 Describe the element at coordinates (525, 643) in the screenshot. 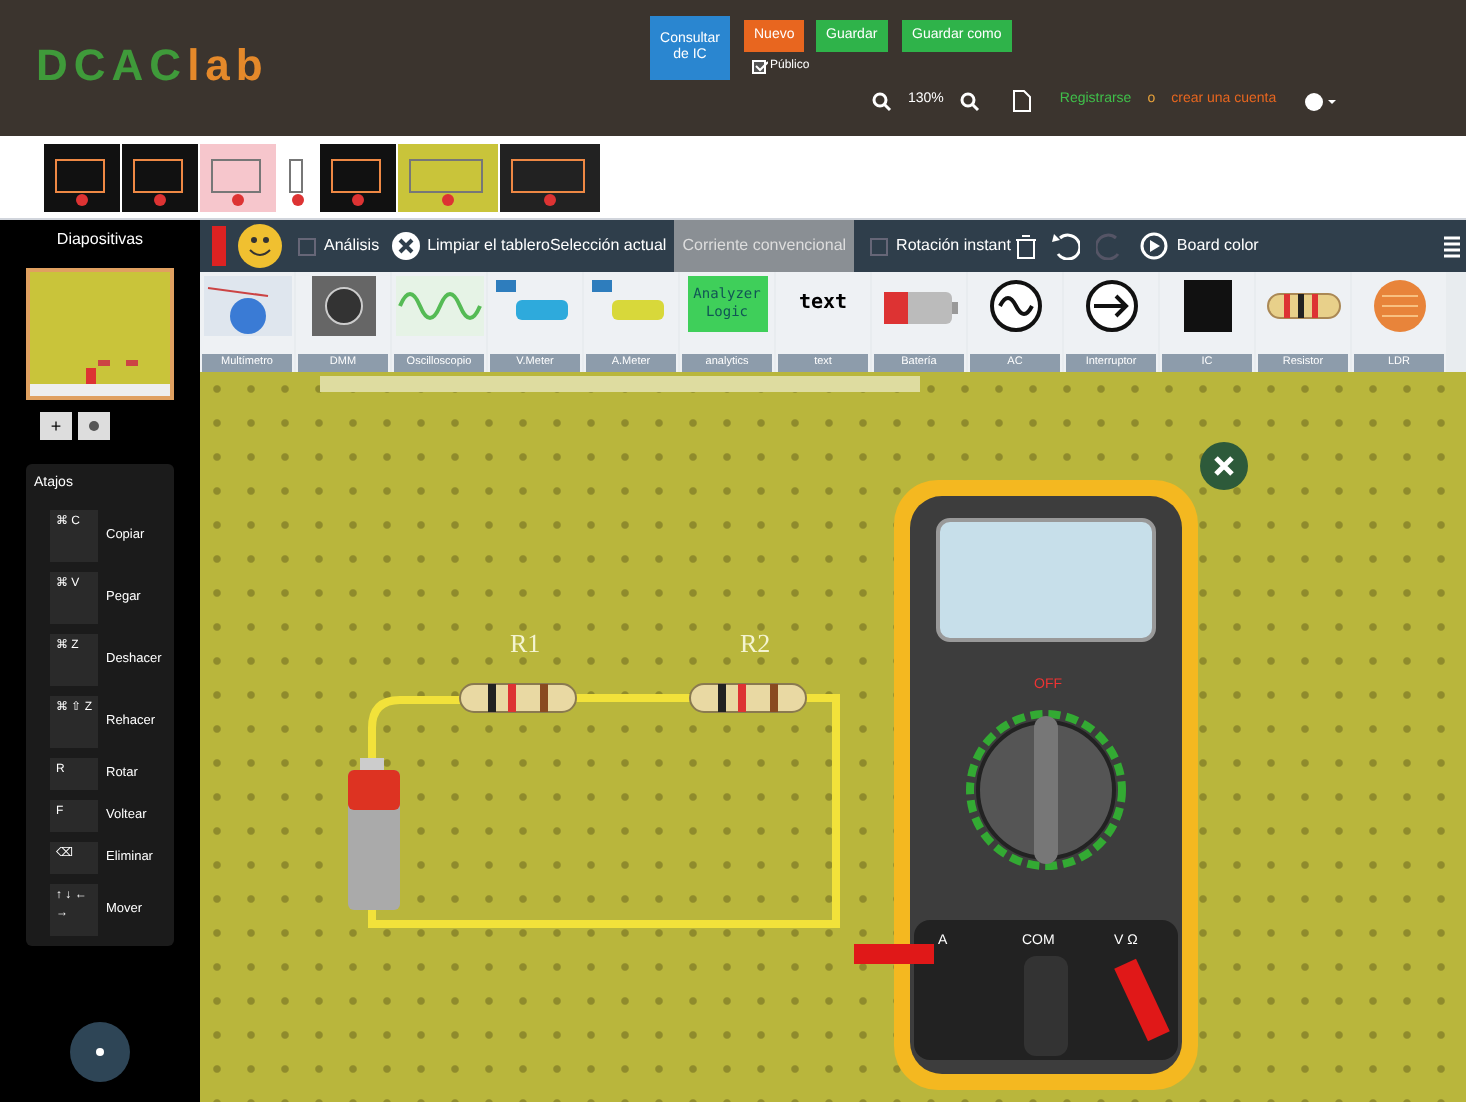

I see `resistor-label: R1` at that location.